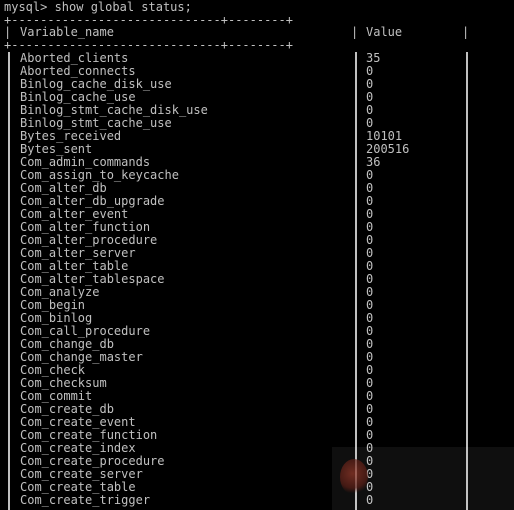 Image resolution: width=514 pixels, height=510 pixels. Describe the element at coordinates (9, 281) in the screenshot. I see `table-left-rule` at that location.